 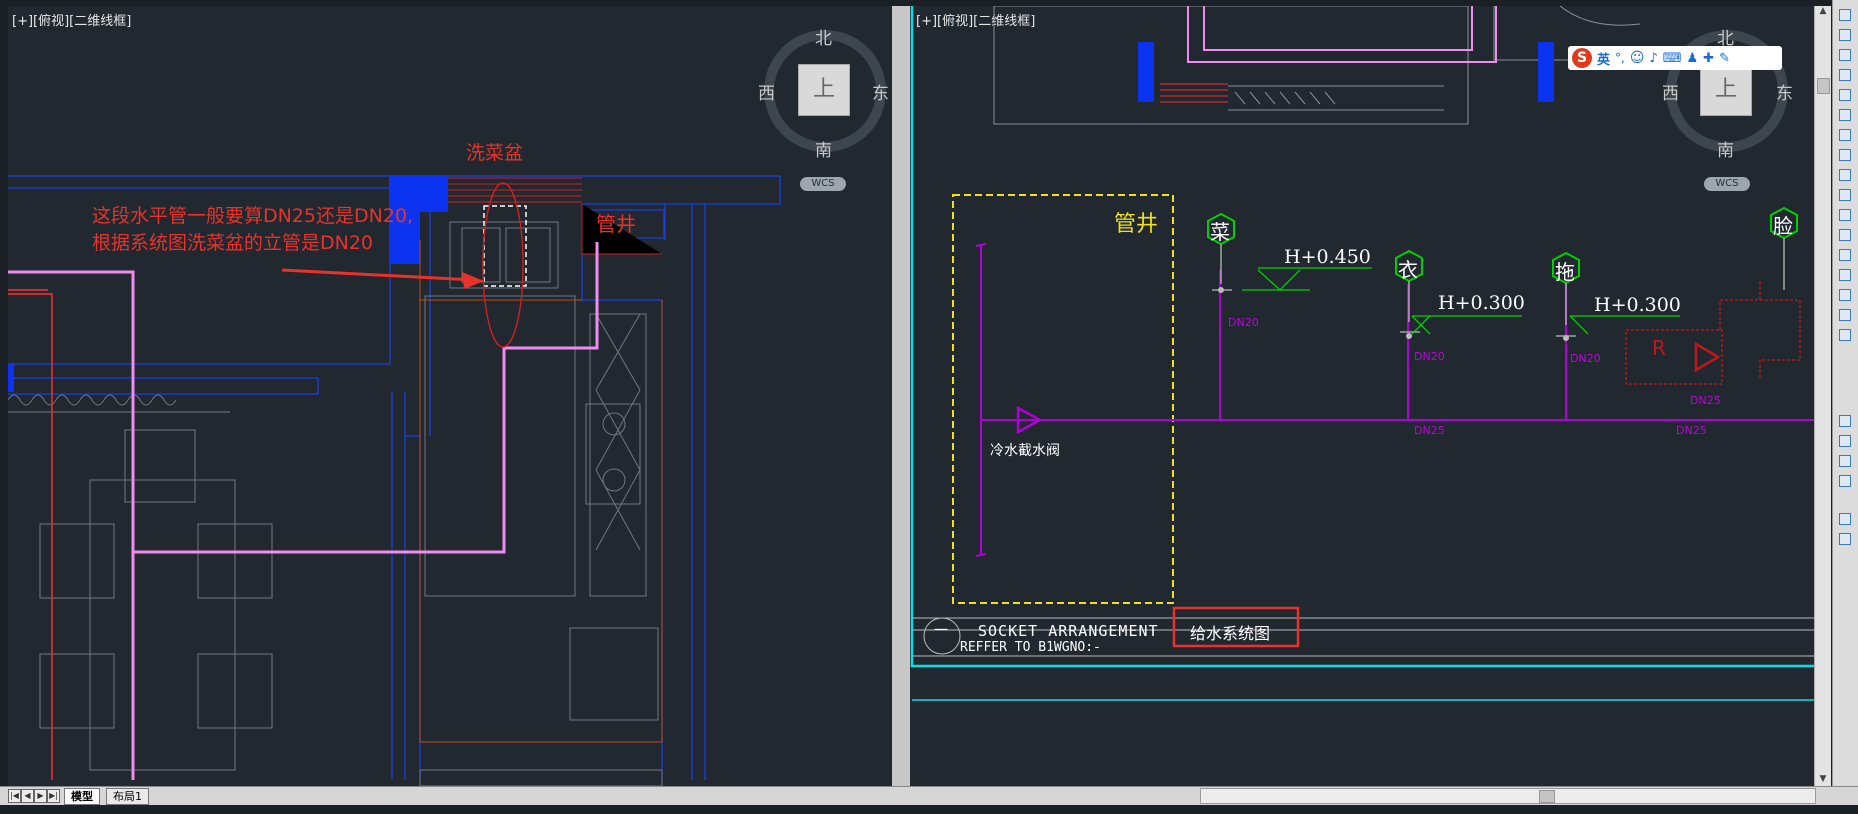 I want to click on hscroll-thumb, so click(x=1547, y=796).